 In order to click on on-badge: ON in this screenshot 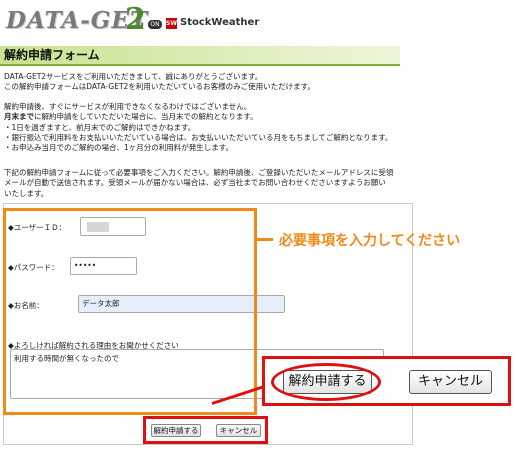, I will do `click(155, 24)`.